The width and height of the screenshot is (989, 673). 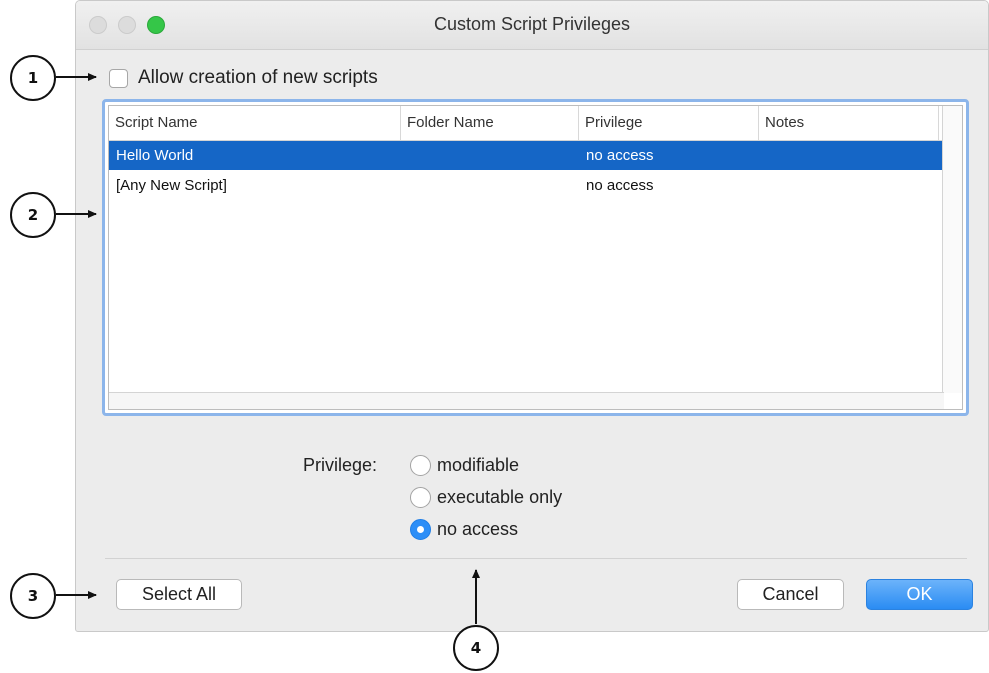 I want to click on callout-2: 2, so click(x=33, y=215).